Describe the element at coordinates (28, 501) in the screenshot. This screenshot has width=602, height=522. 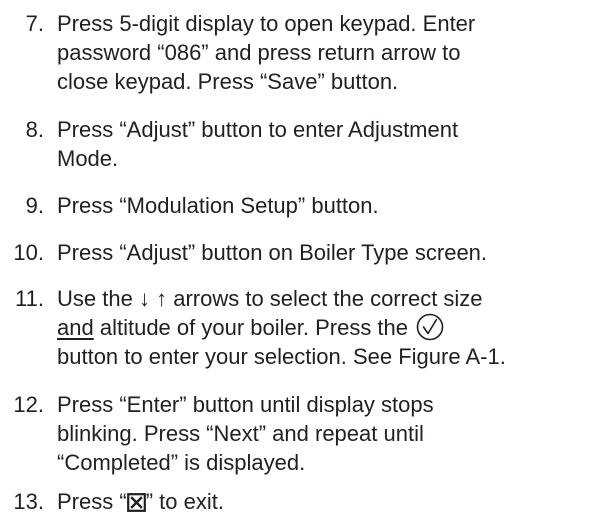
I see `step-number: 13.` at that location.